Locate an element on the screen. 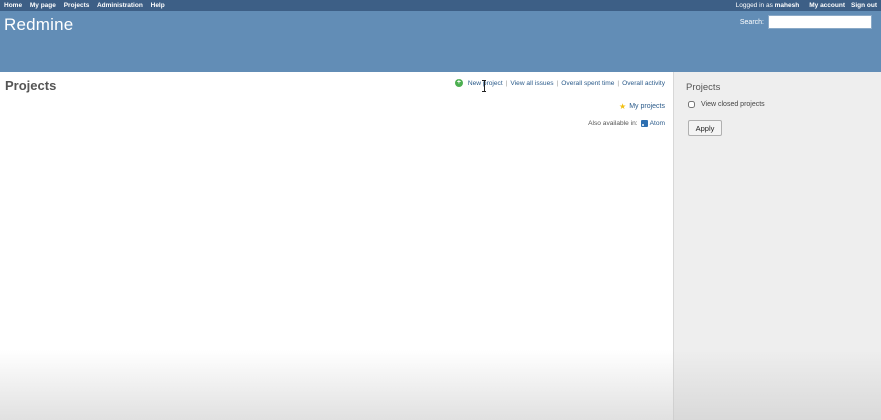  top-menu-administration: Administration is located at coordinates (120, 5).